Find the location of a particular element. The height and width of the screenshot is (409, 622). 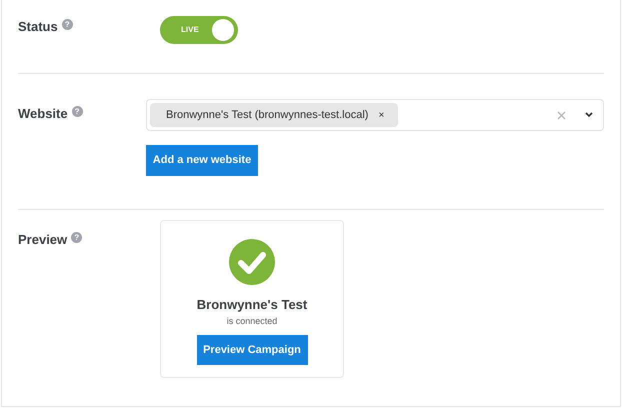

field-label: Website is located at coordinates (43, 114).